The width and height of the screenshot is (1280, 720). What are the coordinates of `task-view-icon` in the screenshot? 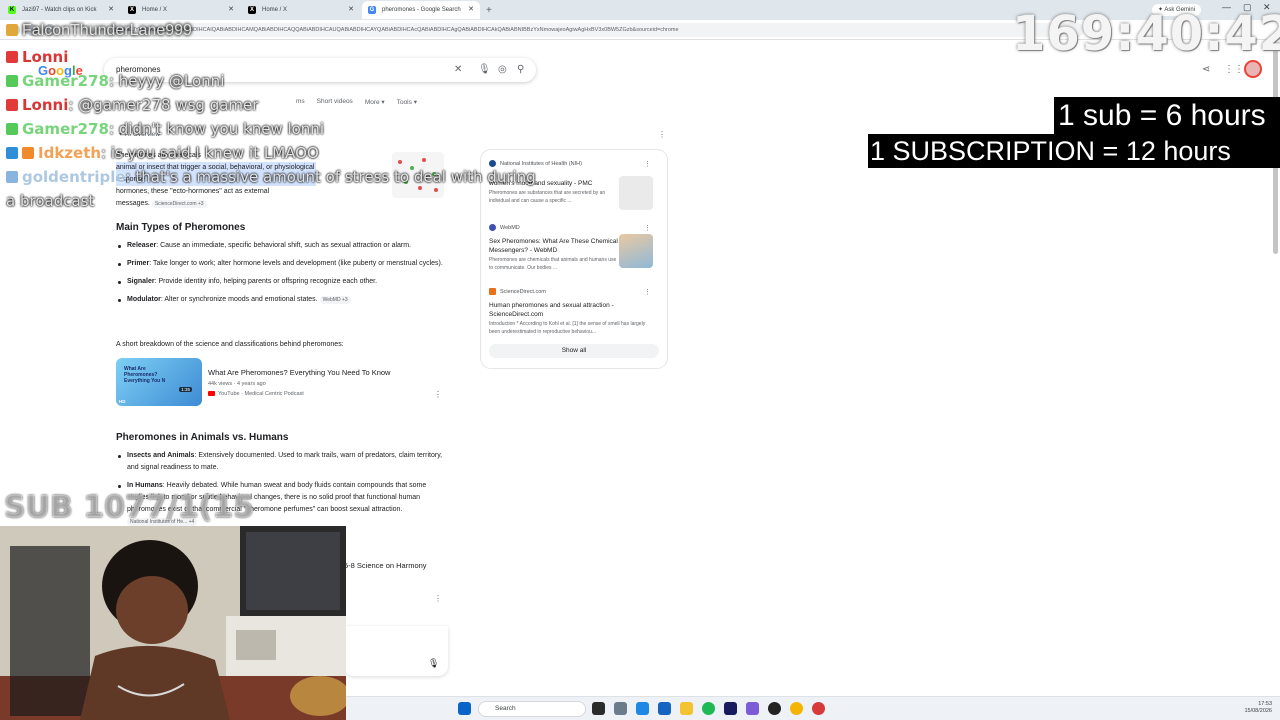 It's located at (598, 708).